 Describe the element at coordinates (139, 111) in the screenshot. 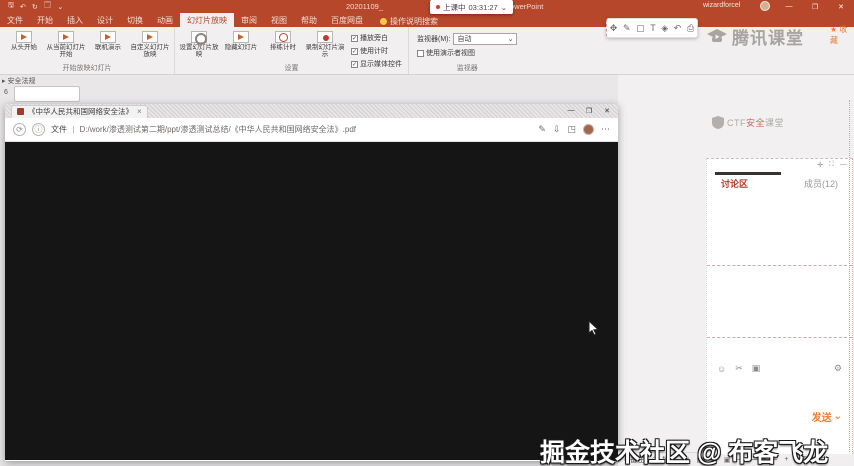

I see `close-tab-icon: ×` at that location.